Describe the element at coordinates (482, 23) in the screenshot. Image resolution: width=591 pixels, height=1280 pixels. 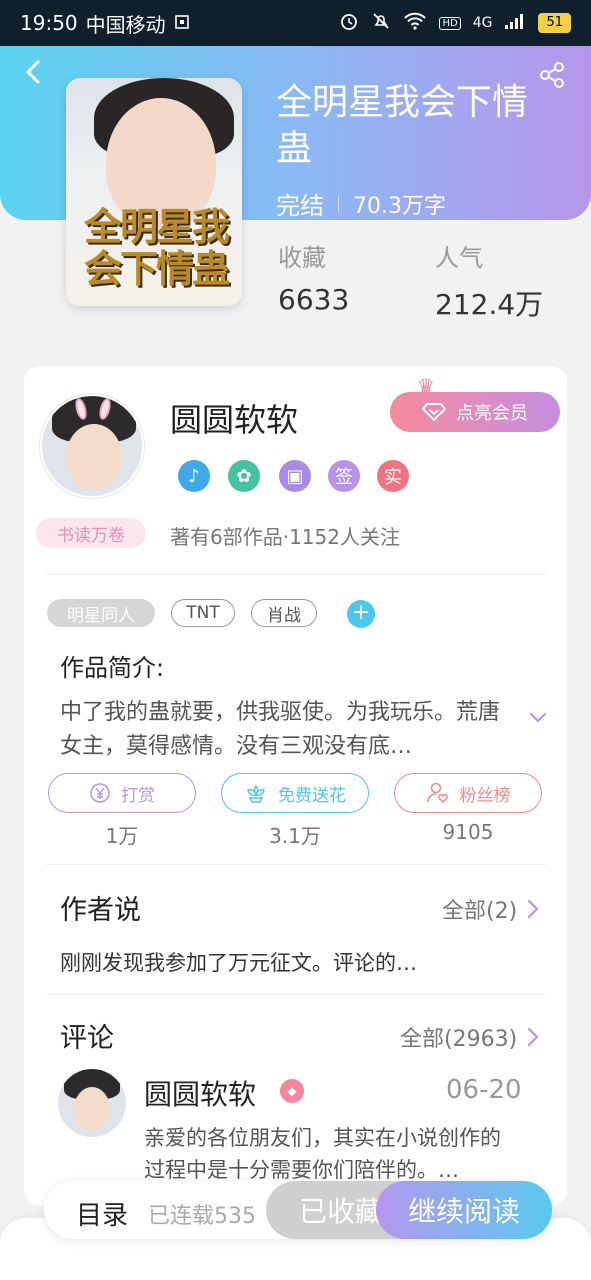
I see `network-type: 4G` at that location.